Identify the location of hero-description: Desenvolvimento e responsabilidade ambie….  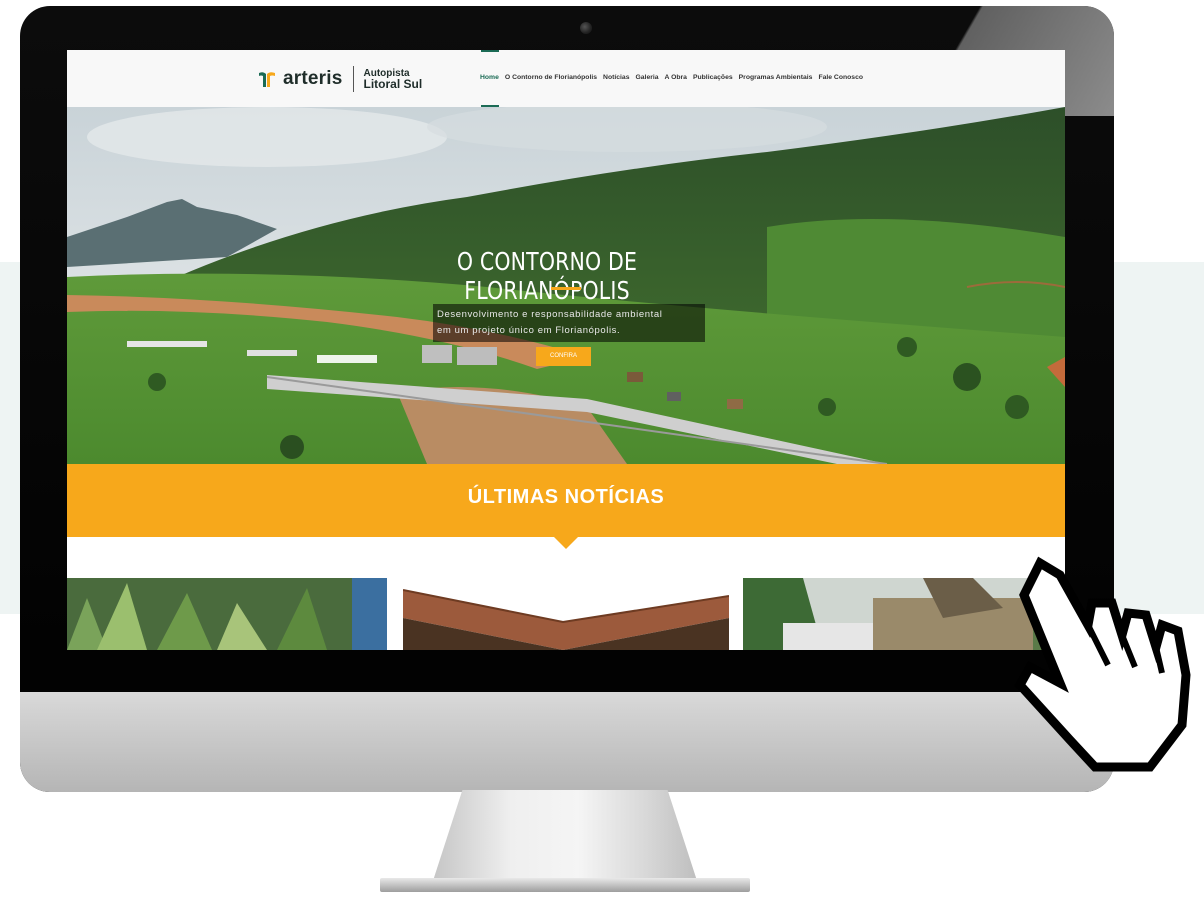
(569, 323).